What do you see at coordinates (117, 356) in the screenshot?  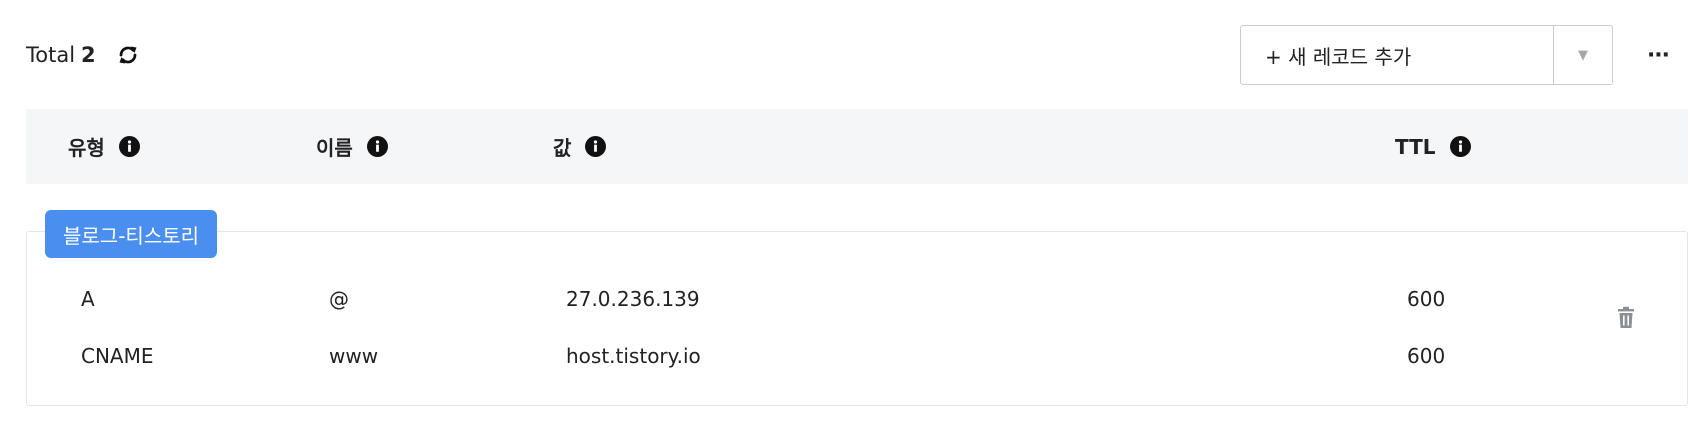 I see `record-type: CNAME` at bounding box center [117, 356].